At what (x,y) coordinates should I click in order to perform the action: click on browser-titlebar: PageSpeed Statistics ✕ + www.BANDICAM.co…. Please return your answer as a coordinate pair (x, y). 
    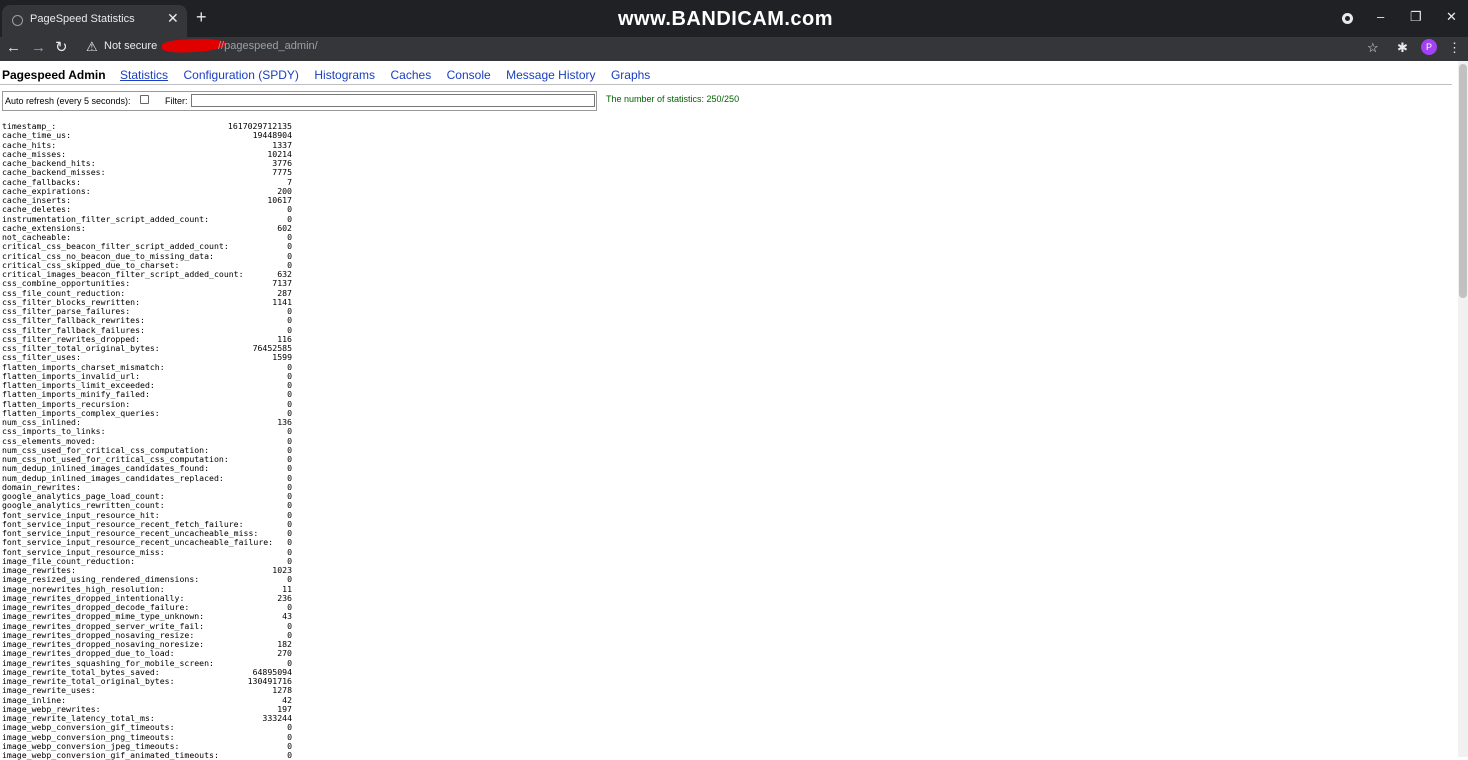
    Looking at the image, I should click on (734, 18).